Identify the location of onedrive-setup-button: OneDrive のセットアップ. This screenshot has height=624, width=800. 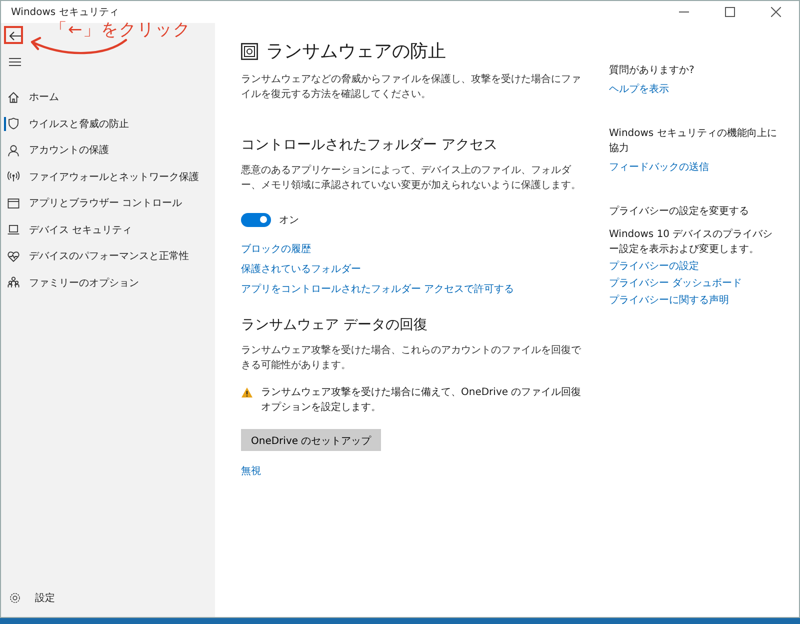
(311, 440).